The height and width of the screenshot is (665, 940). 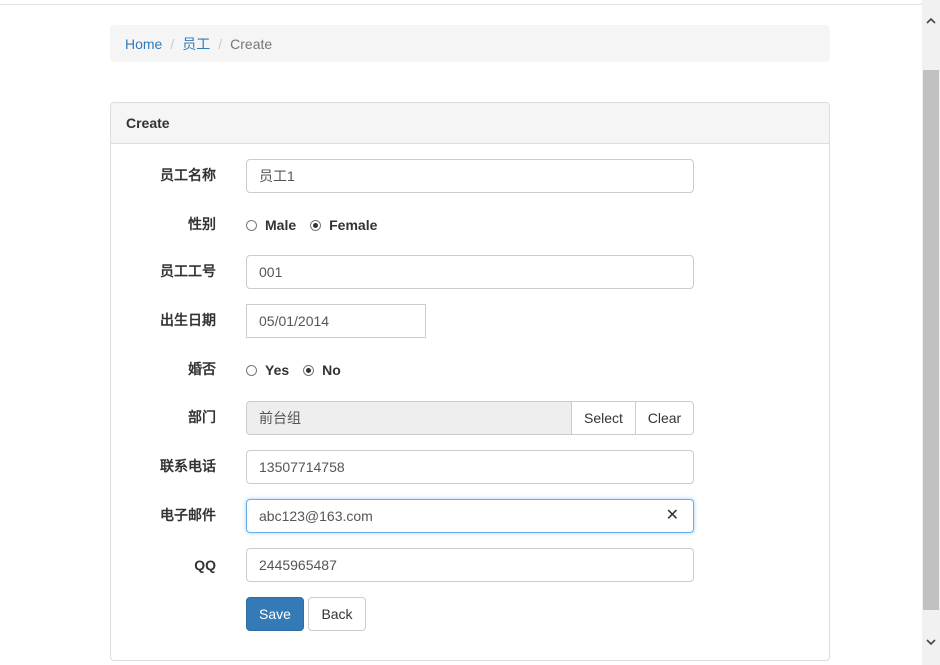 I want to click on email-input-value: abc123@163.com, so click(x=316, y=516).